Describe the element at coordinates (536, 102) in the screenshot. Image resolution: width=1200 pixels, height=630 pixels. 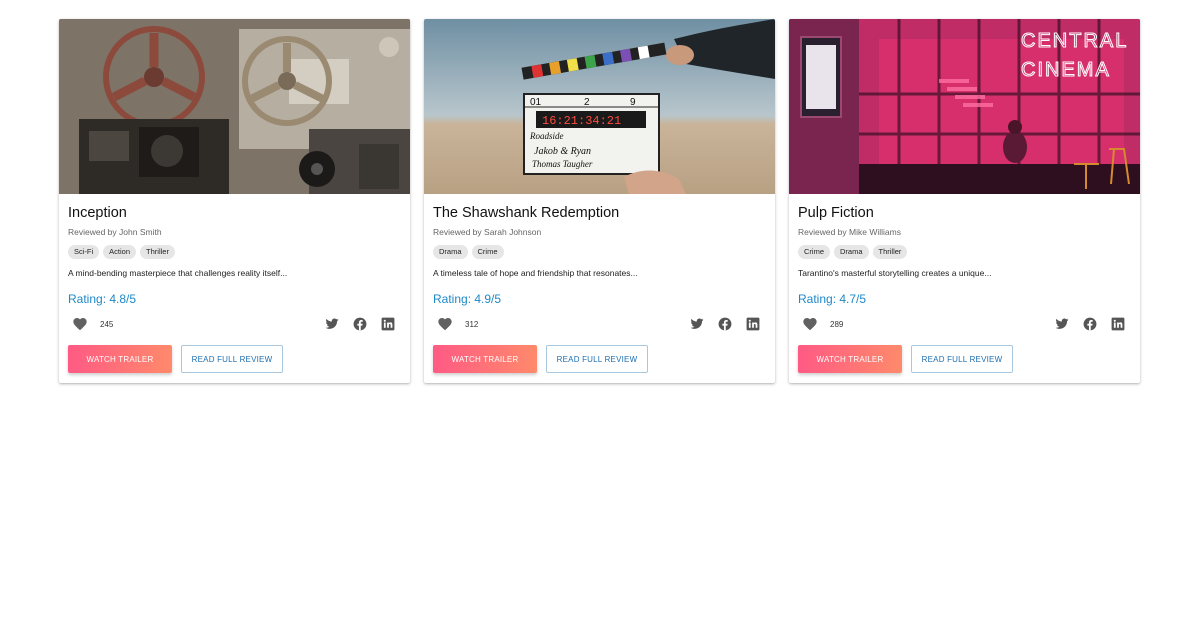
I see `clapper-scene: 01` at that location.